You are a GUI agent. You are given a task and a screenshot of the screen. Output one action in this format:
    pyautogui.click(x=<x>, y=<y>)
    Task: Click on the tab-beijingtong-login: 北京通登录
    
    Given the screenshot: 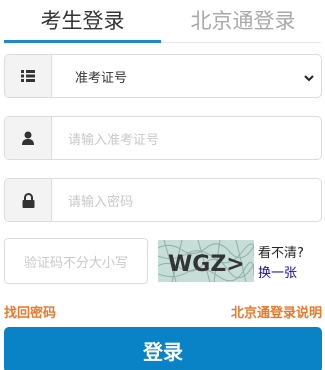 What is the action you would take?
    pyautogui.click(x=243, y=20)
    